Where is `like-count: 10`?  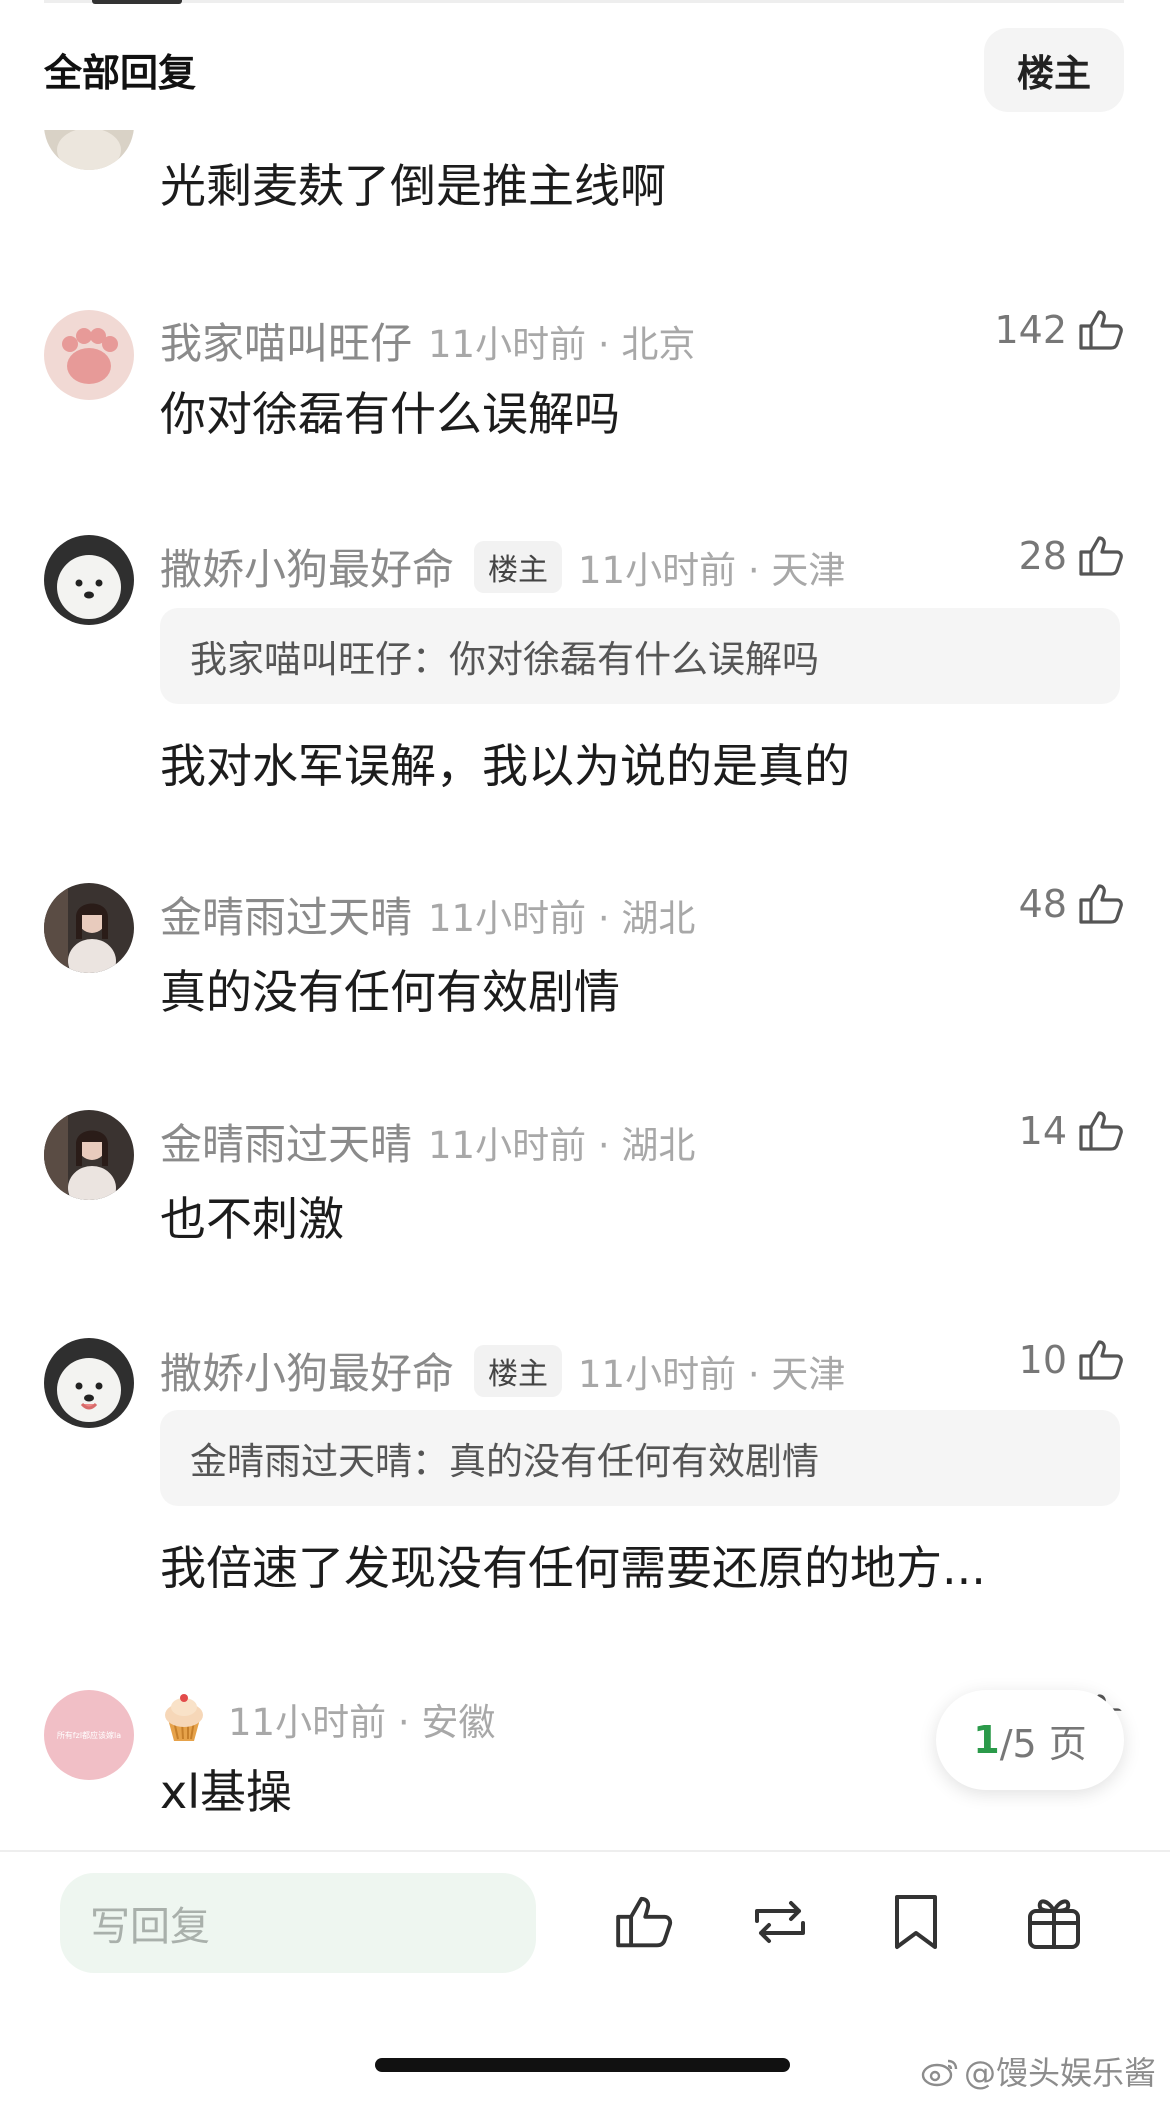 like-count: 10 is located at coordinates (1042, 1360).